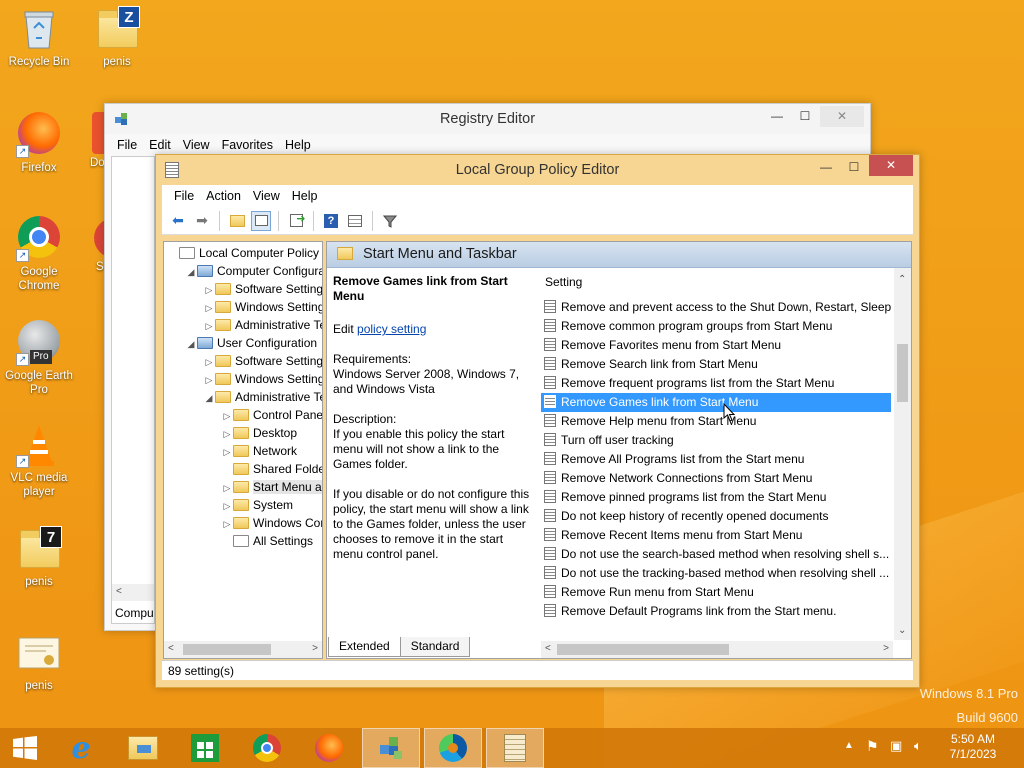 This screenshot has width=1024, height=768. I want to click on setting-row: Remove Search link from Start Menu, so click(716, 364).